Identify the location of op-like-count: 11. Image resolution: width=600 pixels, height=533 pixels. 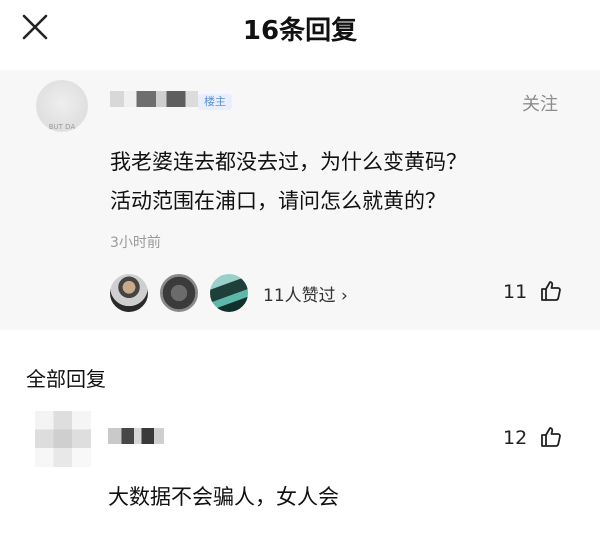
(515, 292).